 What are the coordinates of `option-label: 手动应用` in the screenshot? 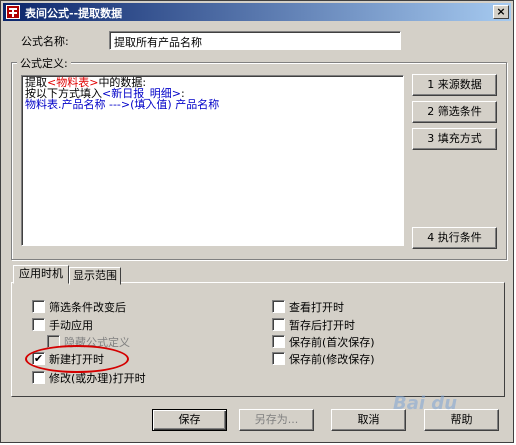 It's located at (71, 325).